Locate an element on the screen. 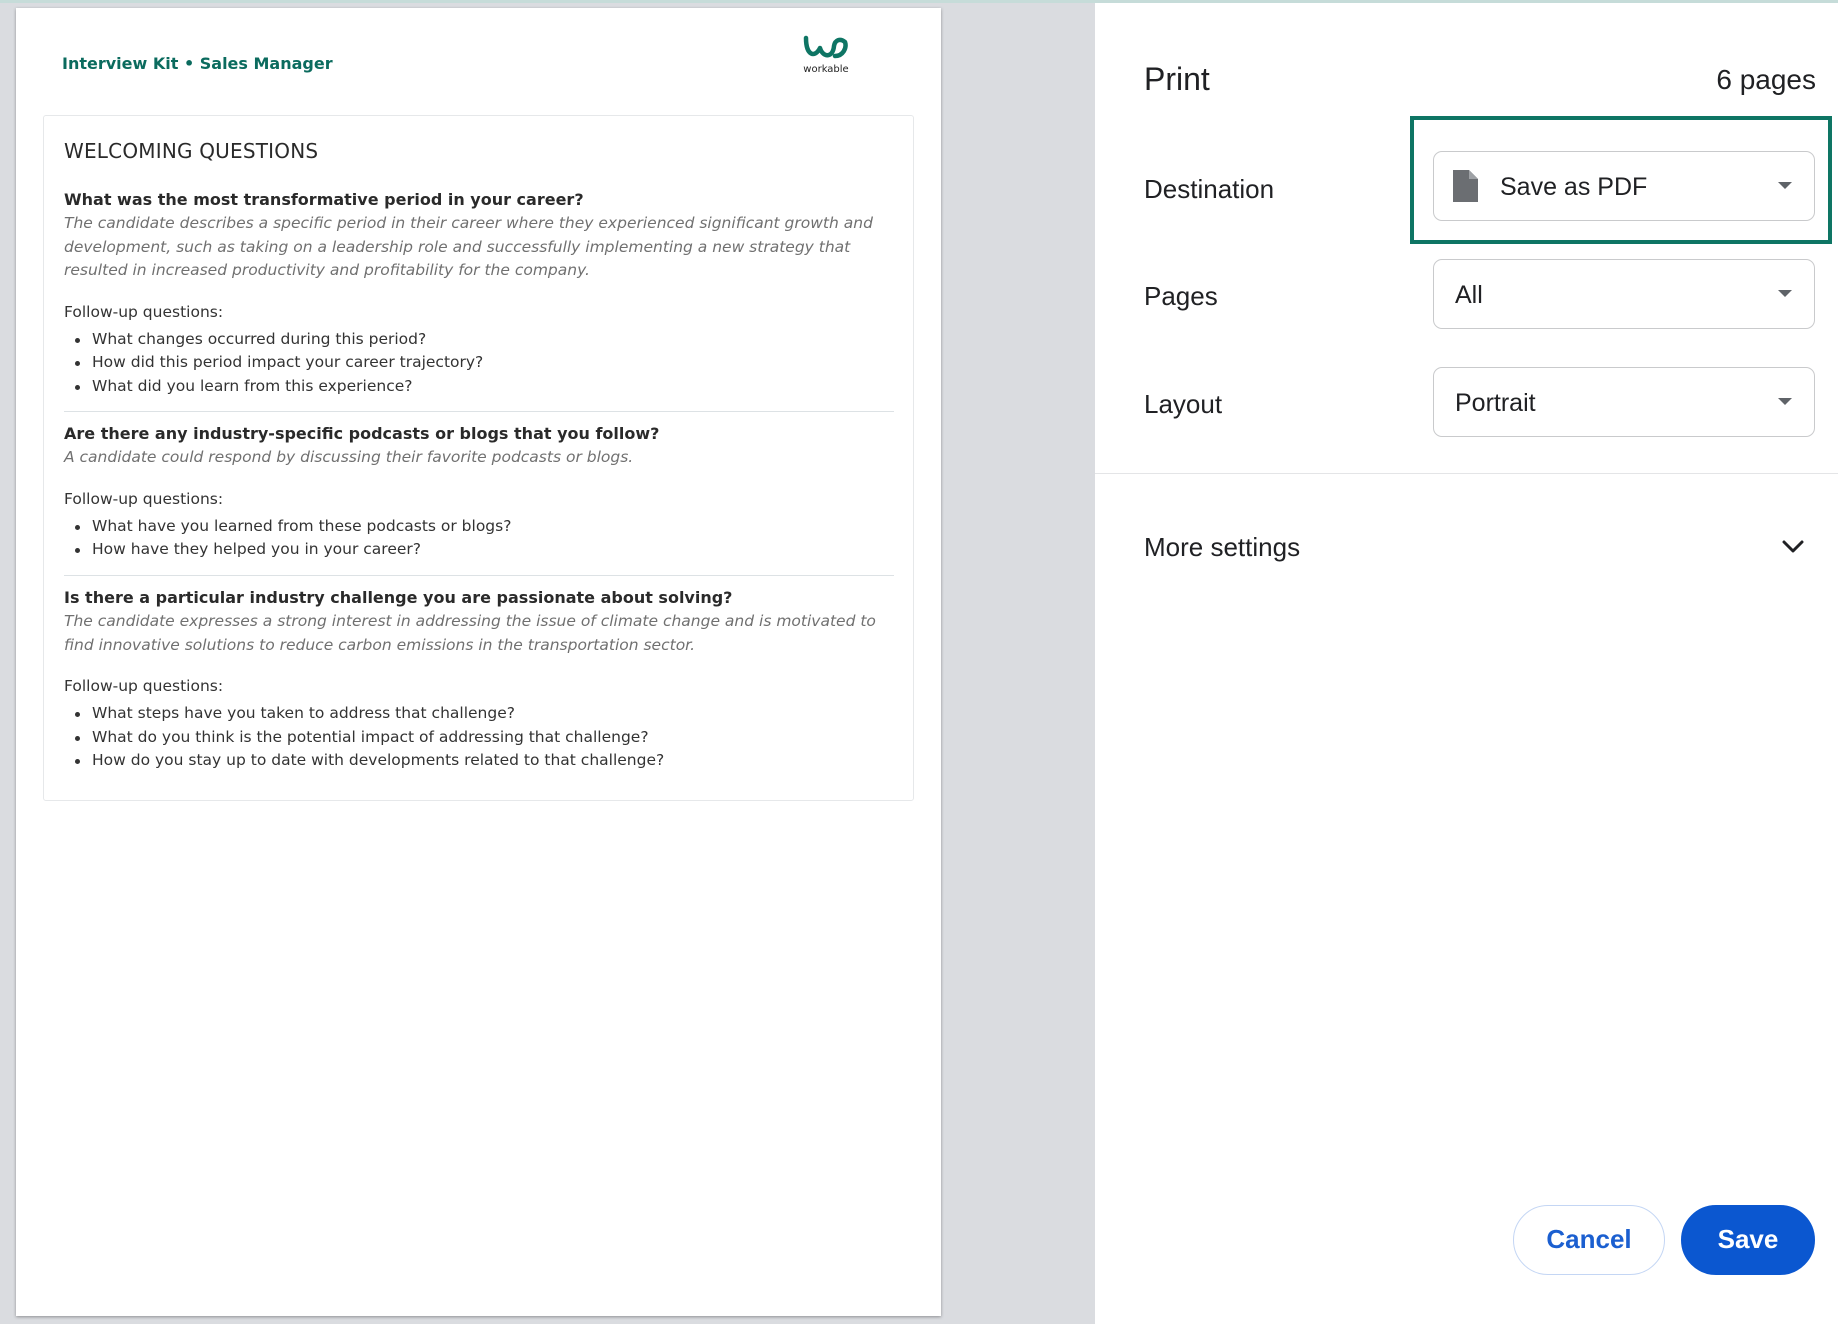 The image size is (1838, 1324). layout-value: Portrait is located at coordinates (1495, 403).